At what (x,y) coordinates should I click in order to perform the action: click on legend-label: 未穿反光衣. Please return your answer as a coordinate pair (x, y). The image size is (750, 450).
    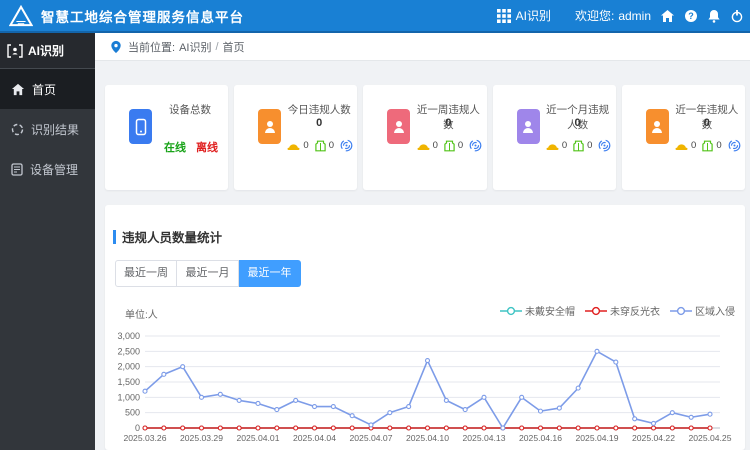
    Looking at the image, I should click on (635, 312).